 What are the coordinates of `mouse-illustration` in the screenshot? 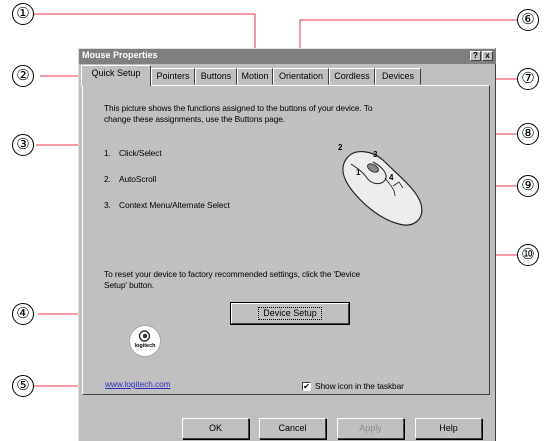 It's located at (382, 188).